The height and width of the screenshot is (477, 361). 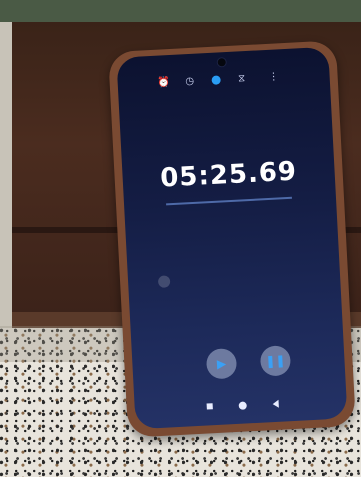 I want to click on wall-background, so click(x=180, y=11).